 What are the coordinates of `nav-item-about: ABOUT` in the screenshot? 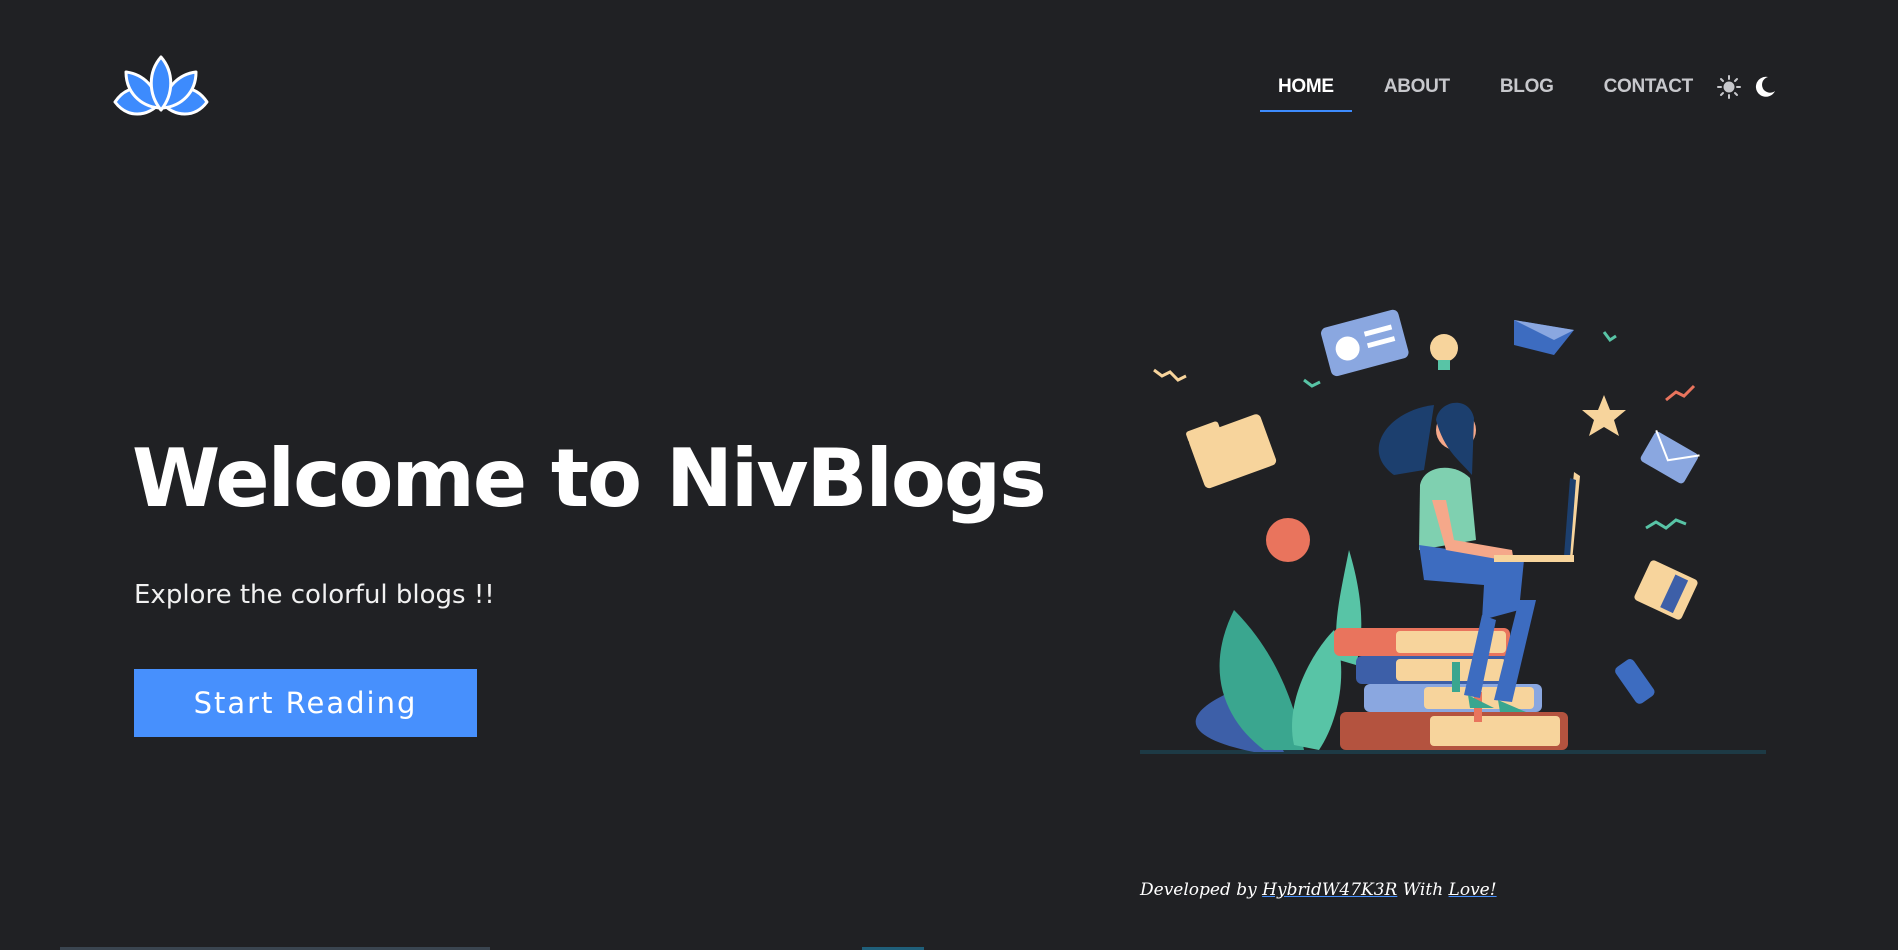 It's located at (1417, 92).